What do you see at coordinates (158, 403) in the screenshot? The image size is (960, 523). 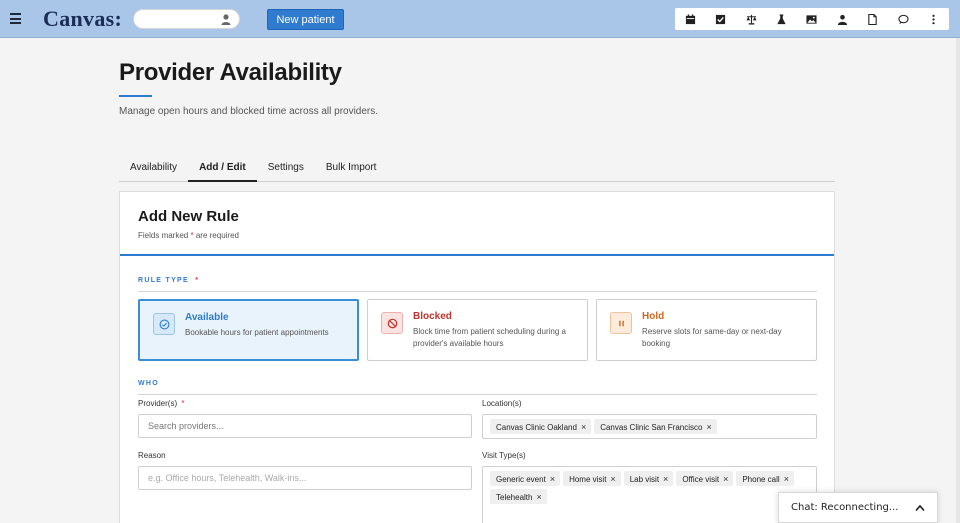 I see `providers-label-text: Provider(s)` at bounding box center [158, 403].